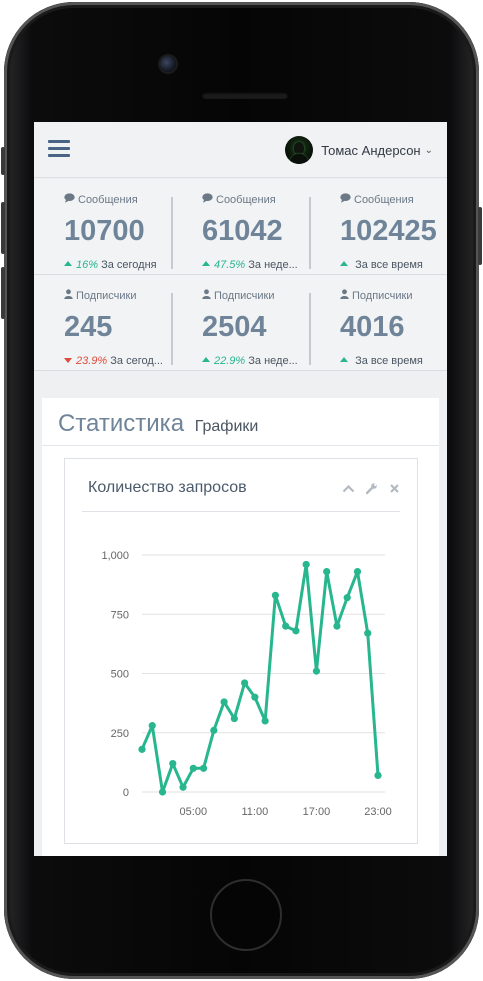 Image resolution: width=483 pixels, height=981 pixels. What do you see at coordinates (255, 812) in the screenshot?
I see `x-tick-label: 11:00` at bounding box center [255, 812].